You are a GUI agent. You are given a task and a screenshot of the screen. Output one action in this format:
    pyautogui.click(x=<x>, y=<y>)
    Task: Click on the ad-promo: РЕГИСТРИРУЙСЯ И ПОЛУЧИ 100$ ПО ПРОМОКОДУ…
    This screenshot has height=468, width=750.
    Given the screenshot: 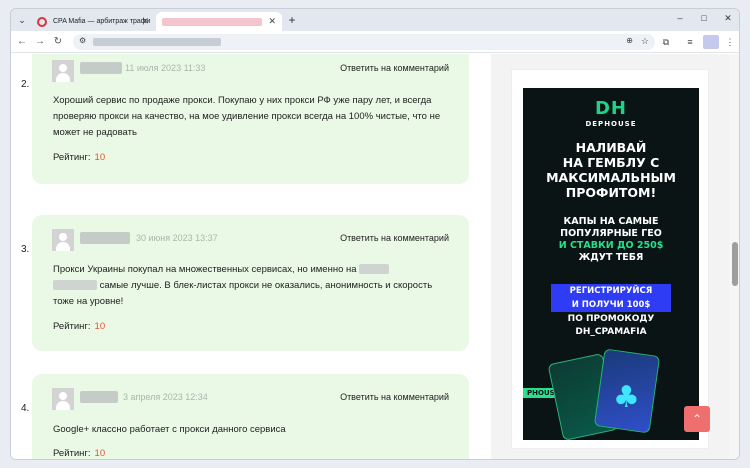 What is the action you would take?
    pyautogui.click(x=611, y=310)
    